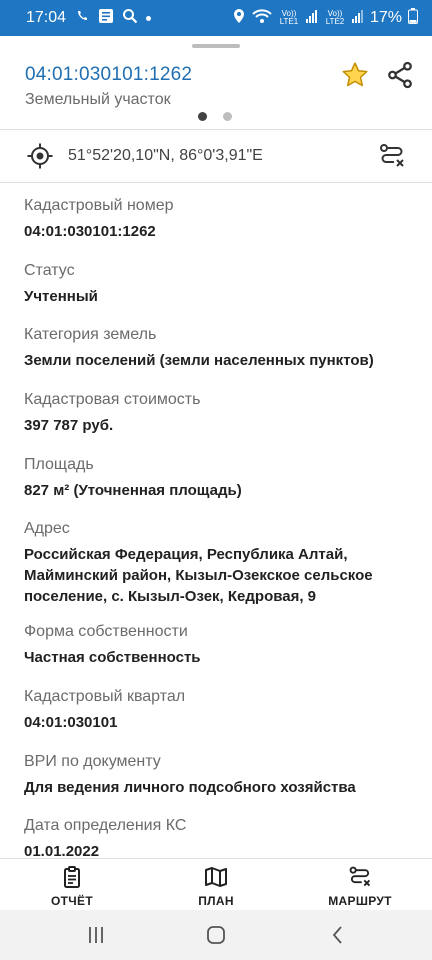 The image size is (432, 960). I want to click on plan-label: ПЛАН, so click(216, 901).